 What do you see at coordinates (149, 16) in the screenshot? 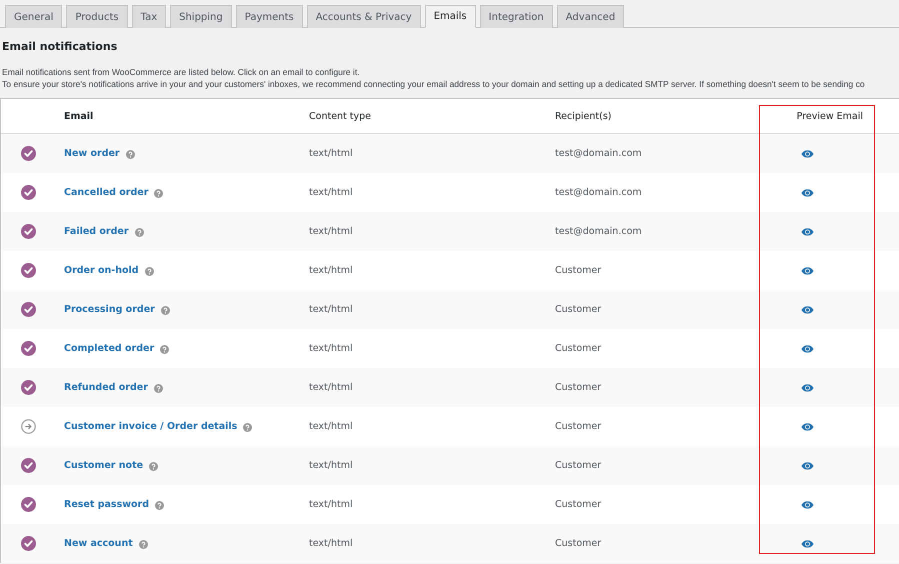
I see `settings-tab: Tax` at bounding box center [149, 16].